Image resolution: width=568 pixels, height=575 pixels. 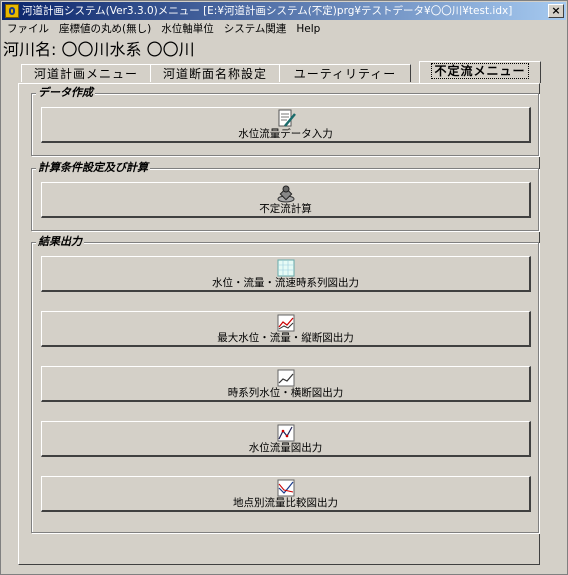 I want to click on water-level-flow-input-button: 水位流量データ入力, so click(x=286, y=125).